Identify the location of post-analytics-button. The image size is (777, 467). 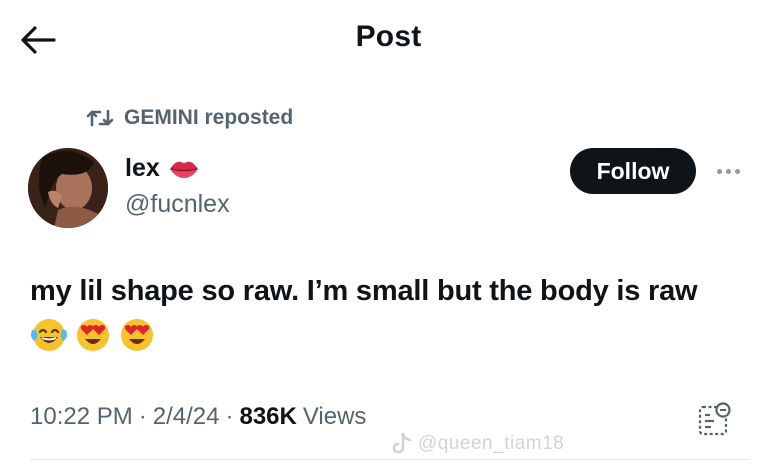
(715, 419).